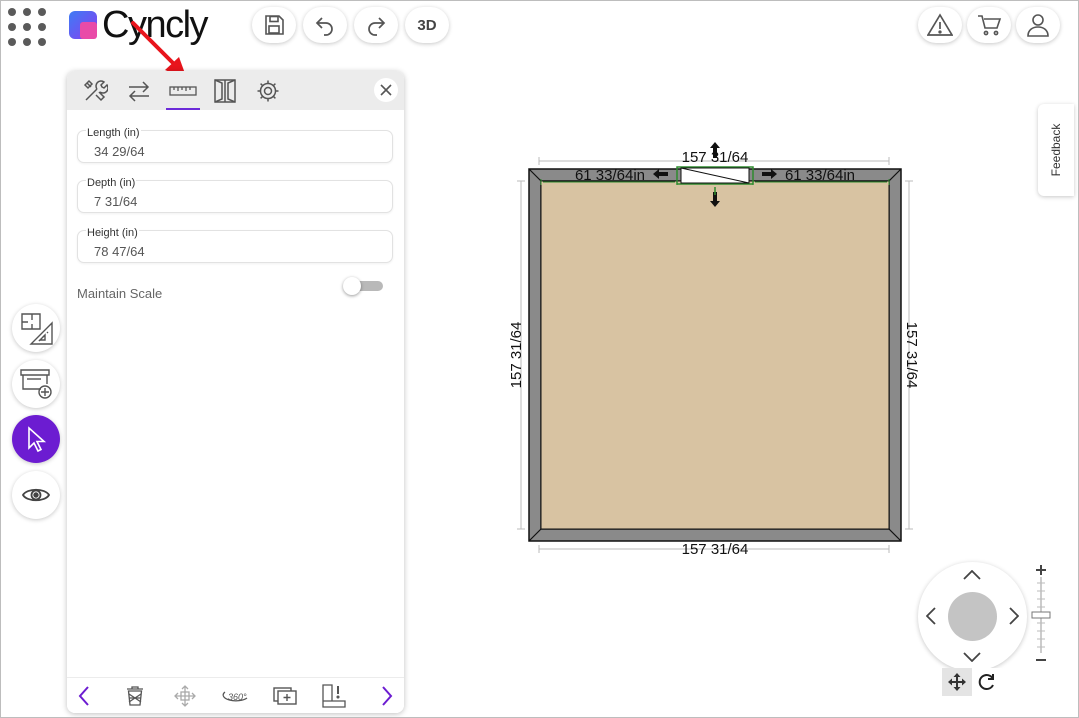 The height and width of the screenshot is (718, 1079). I want to click on trash-icon, so click(135, 696).